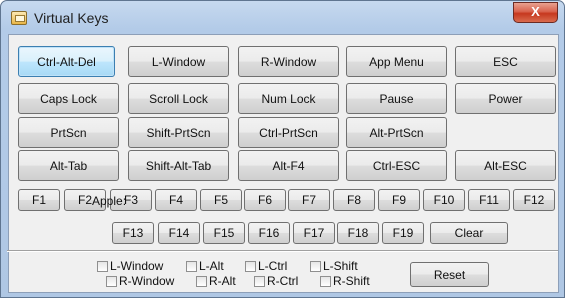 The image size is (565, 298). What do you see at coordinates (534, 200) in the screenshot?
I see `f12-button: F12` at bounding box center [534, 200].